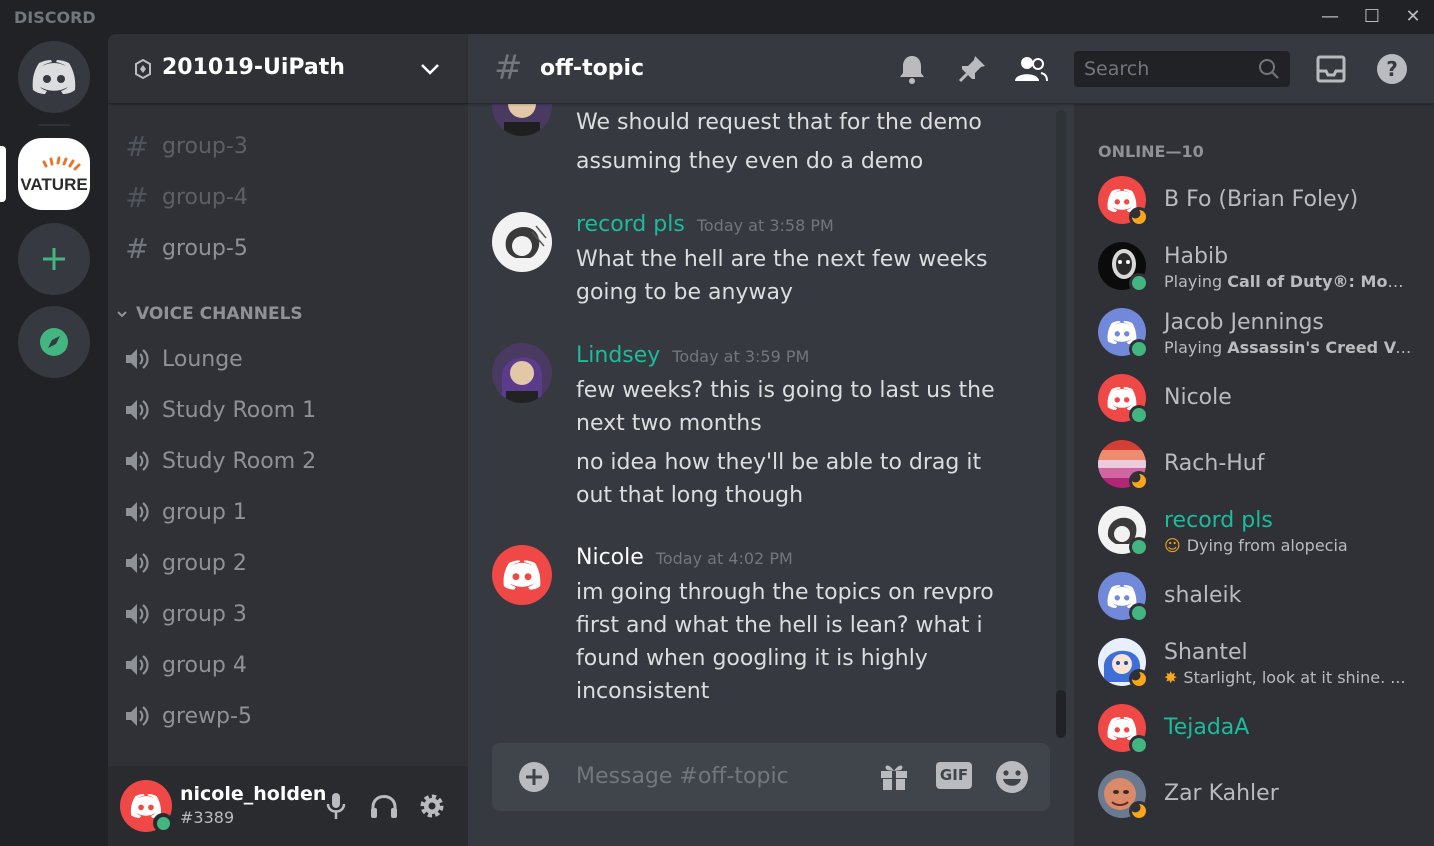 The width and height of the screenshot is (1434, 846). What do you see at coordinates (1269, 69) in the screenshot?
I see `search-icon` at bounding box center [1269, 69].